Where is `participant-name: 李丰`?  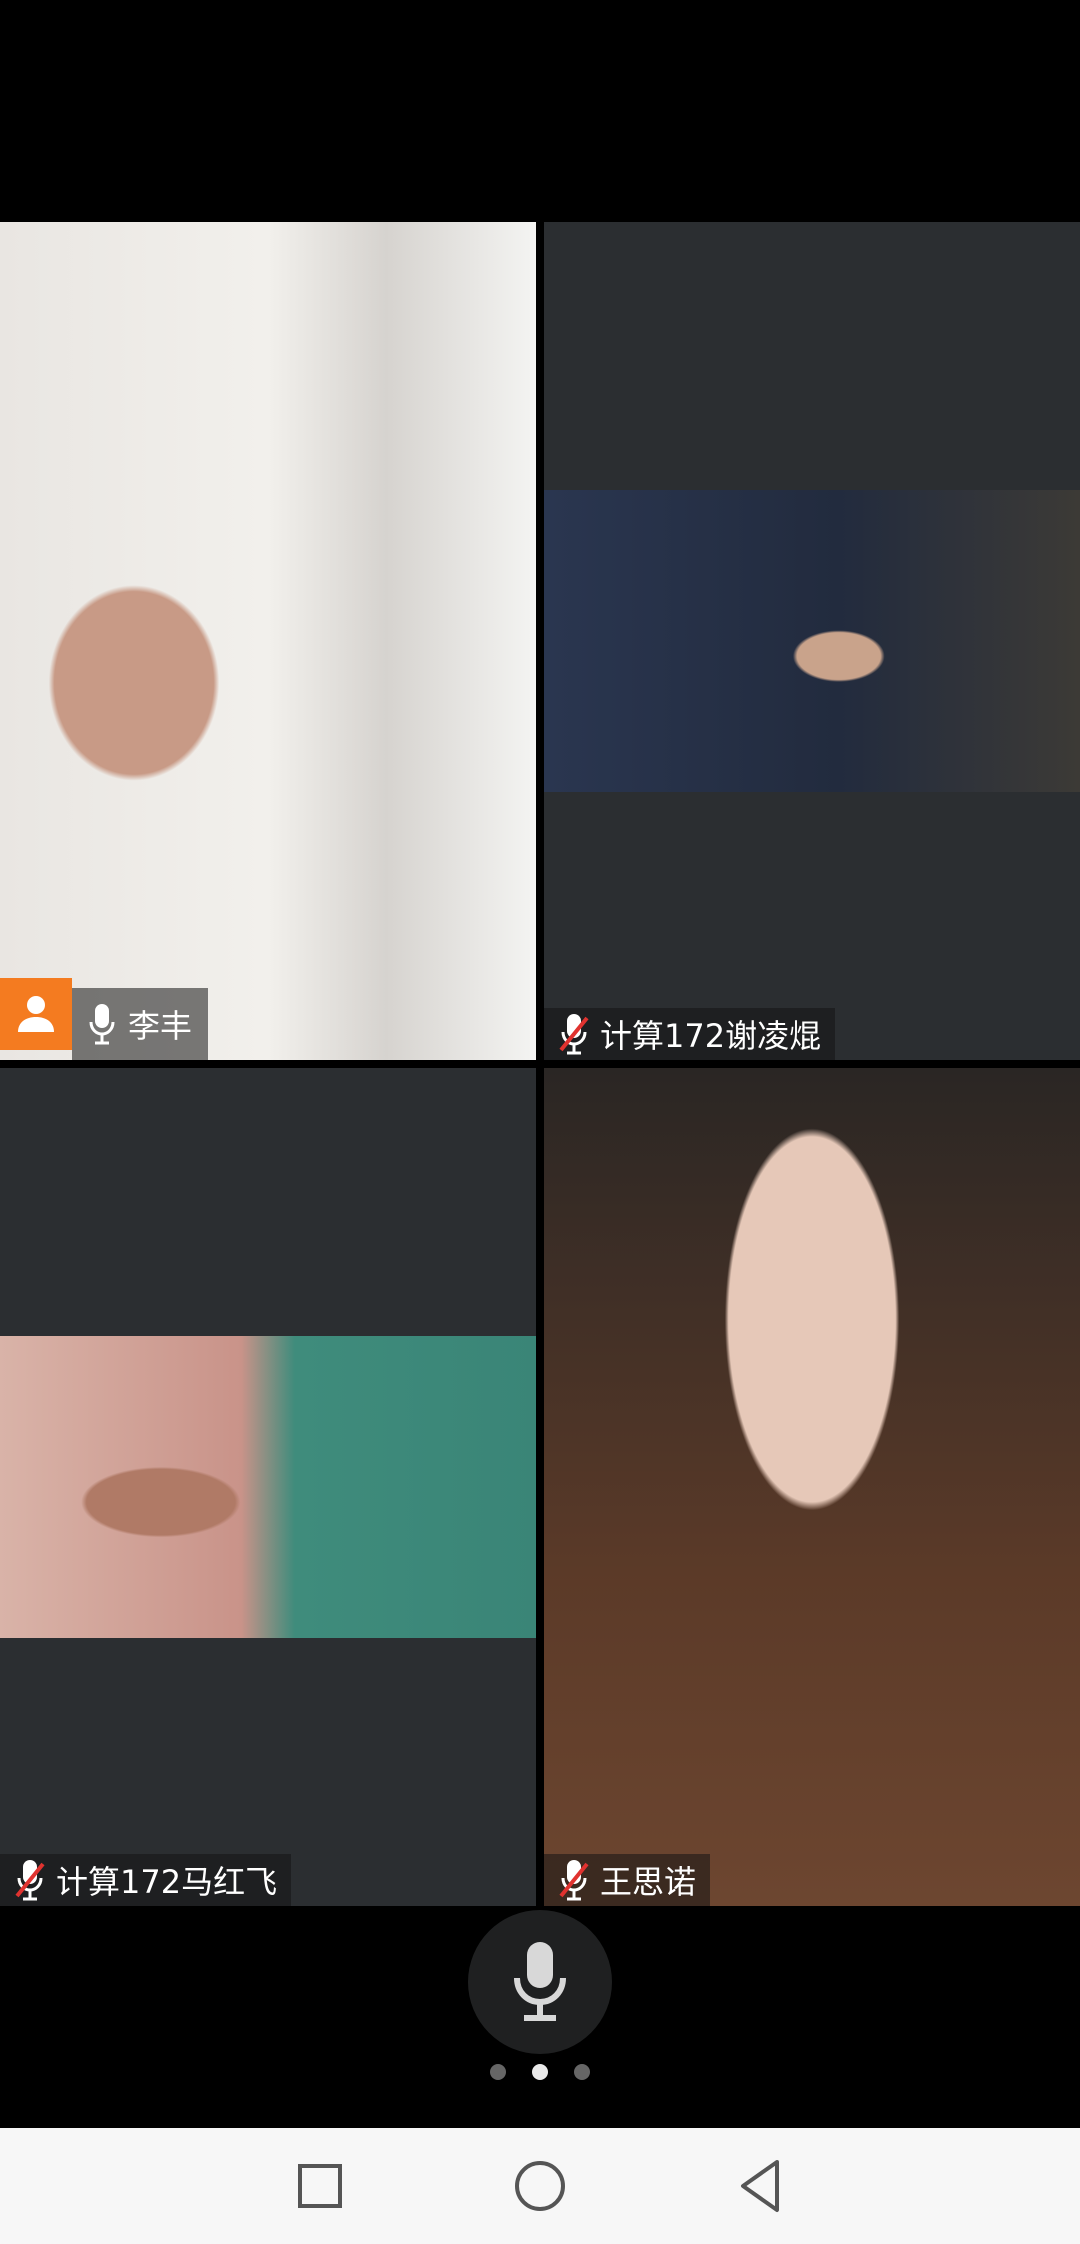 participant-name: 李丰 is located at coordinates (160, 1026).